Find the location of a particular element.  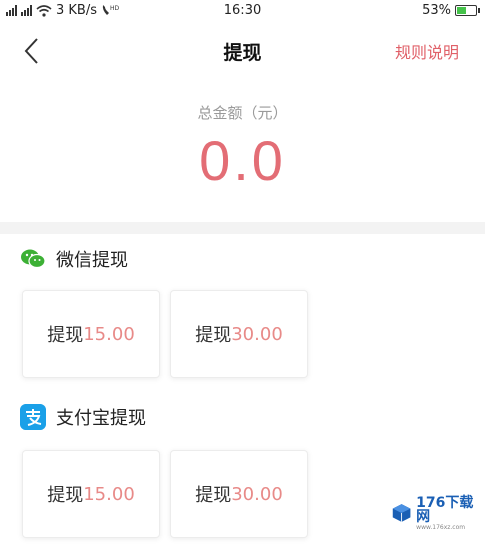

wechat-icon is located at coordinates (33, 259).